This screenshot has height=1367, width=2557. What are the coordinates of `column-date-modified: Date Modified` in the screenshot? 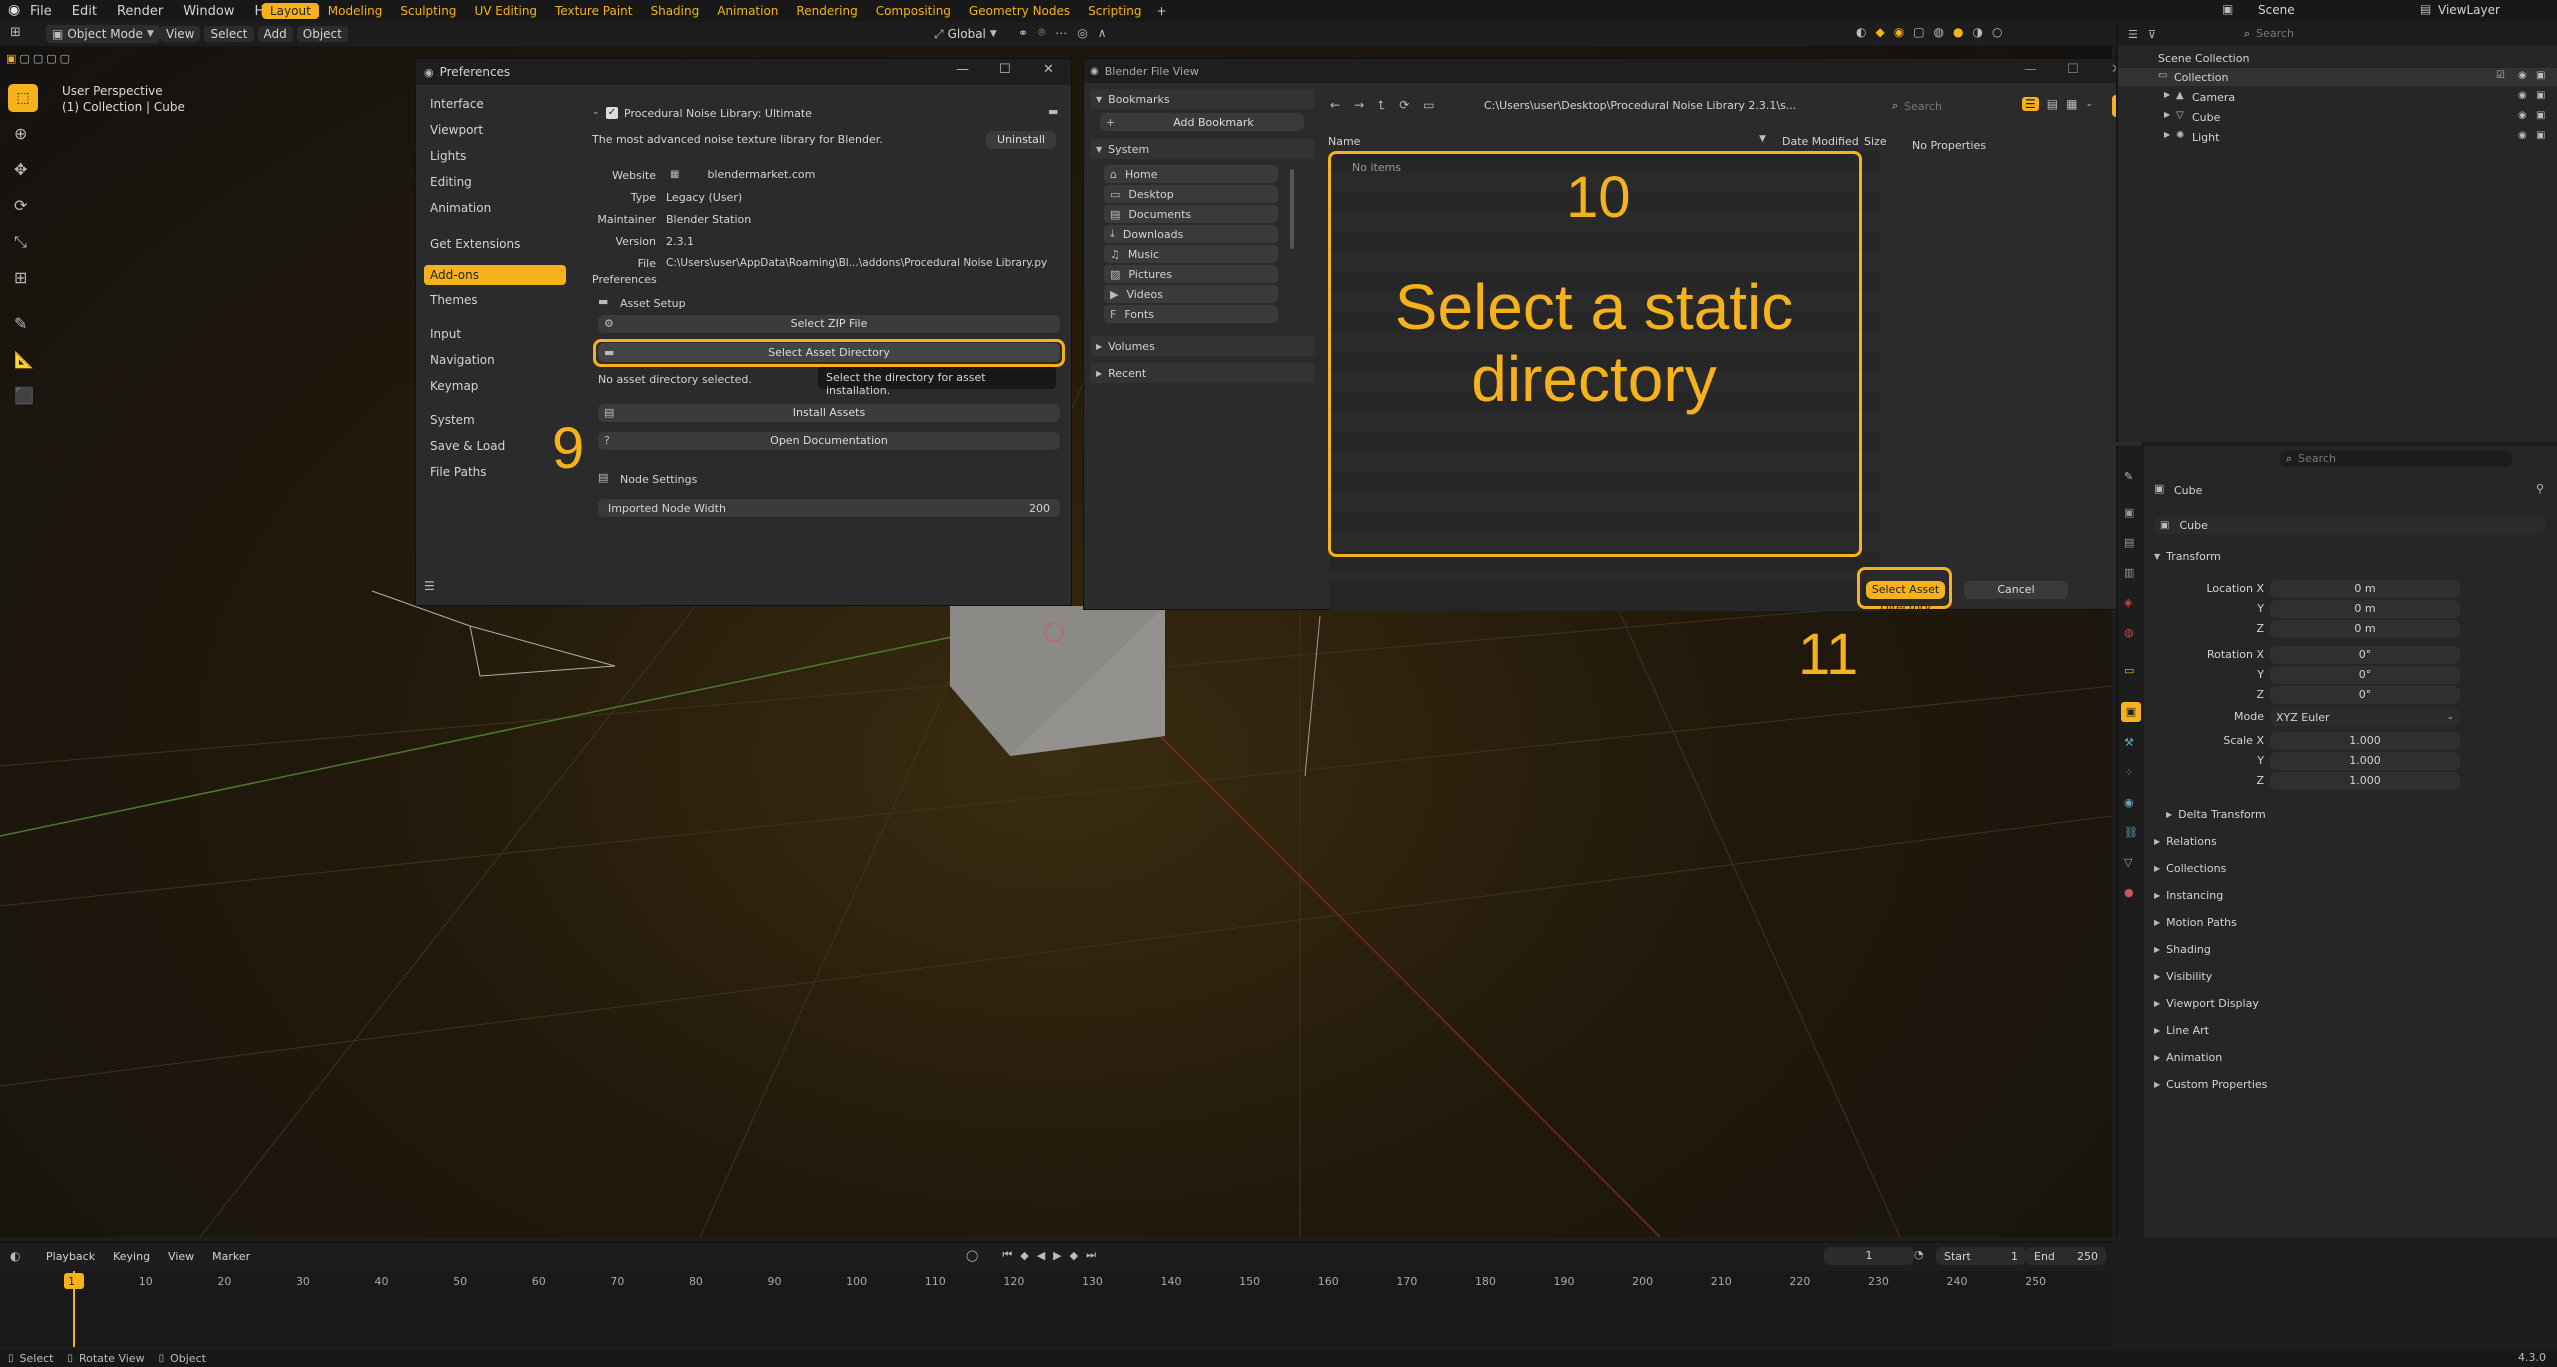 It's located at (1820, 141).